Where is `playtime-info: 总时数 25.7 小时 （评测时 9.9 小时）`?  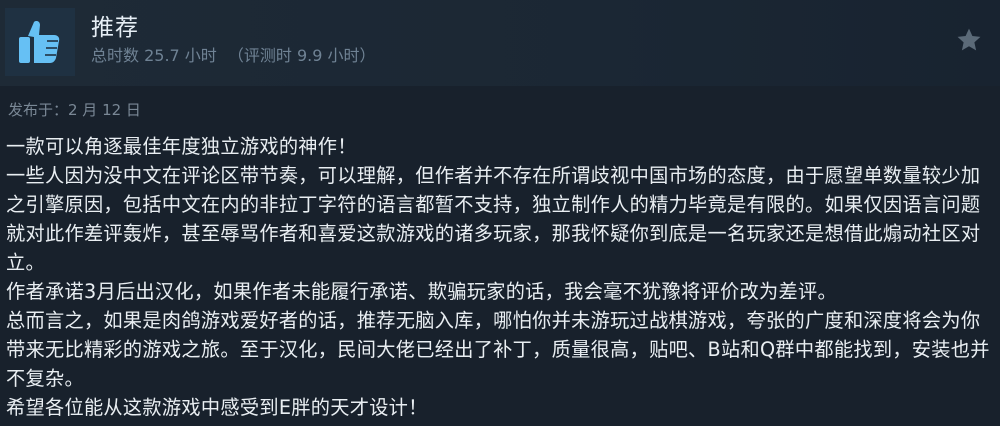
playtime-info: 总时数 25.7 小时 （评测时 9.9 小时） is located at coordinates (236, 56).